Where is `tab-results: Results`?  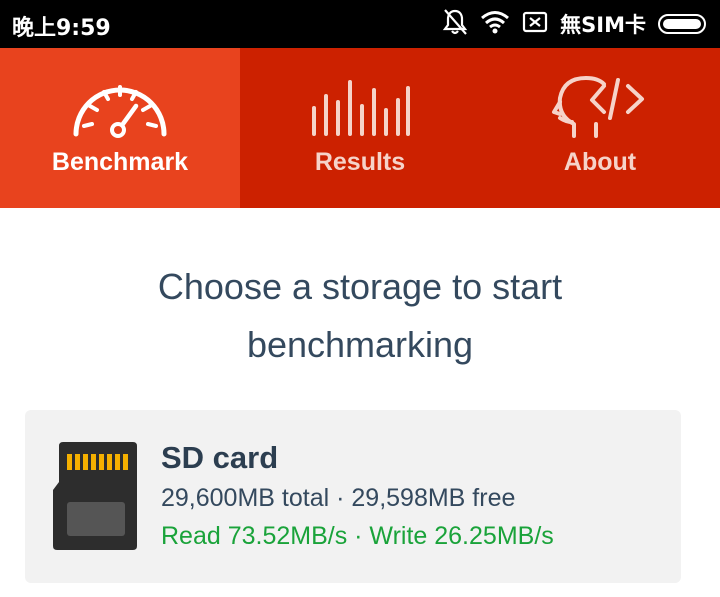
tab-results: Results is located at coordinates (360, 128).